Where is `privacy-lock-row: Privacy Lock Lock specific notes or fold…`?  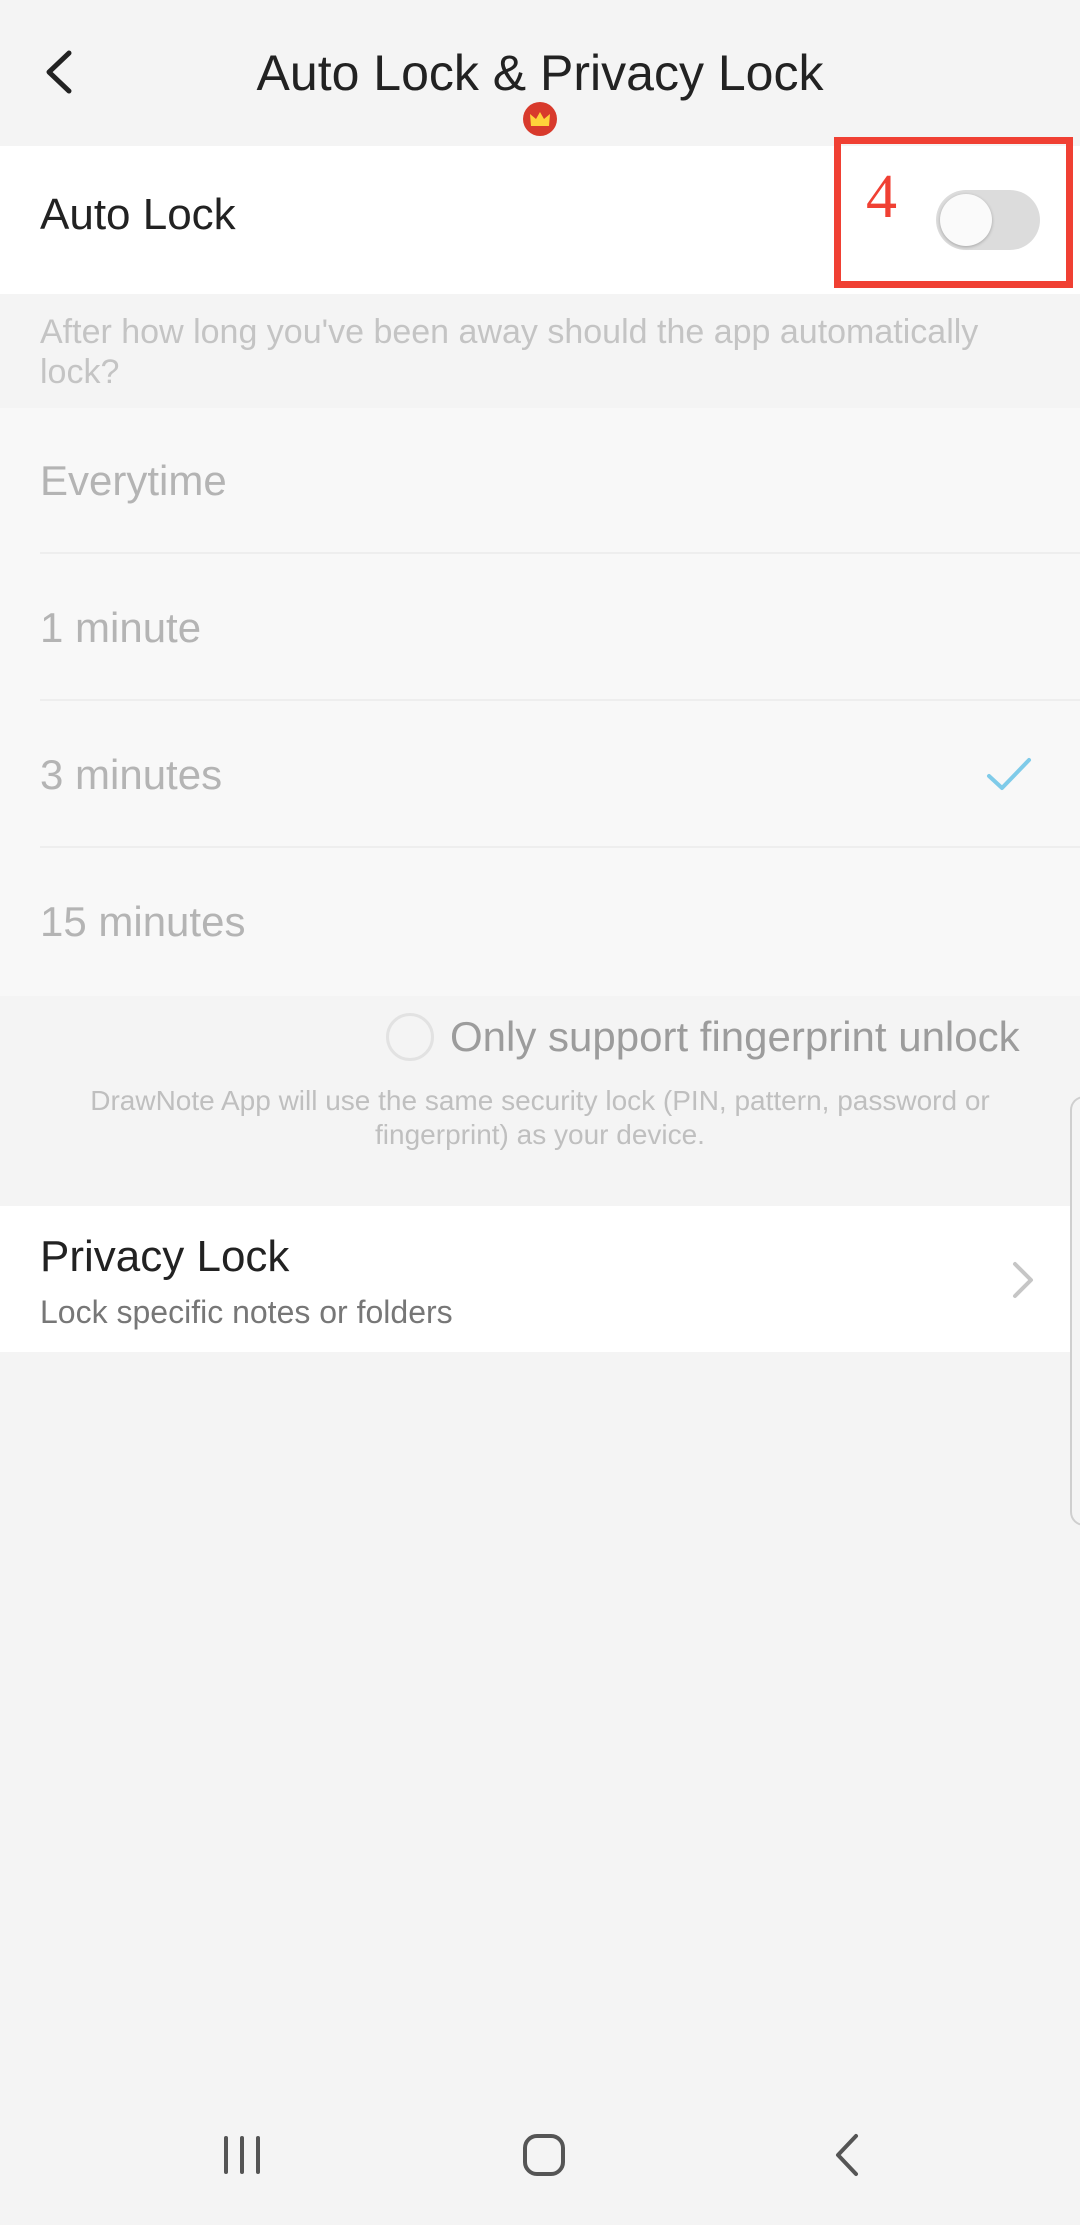
privacy-lock-row: Privacy Lock Lock specific notes or fold… is located at coordinates (536, 1279).